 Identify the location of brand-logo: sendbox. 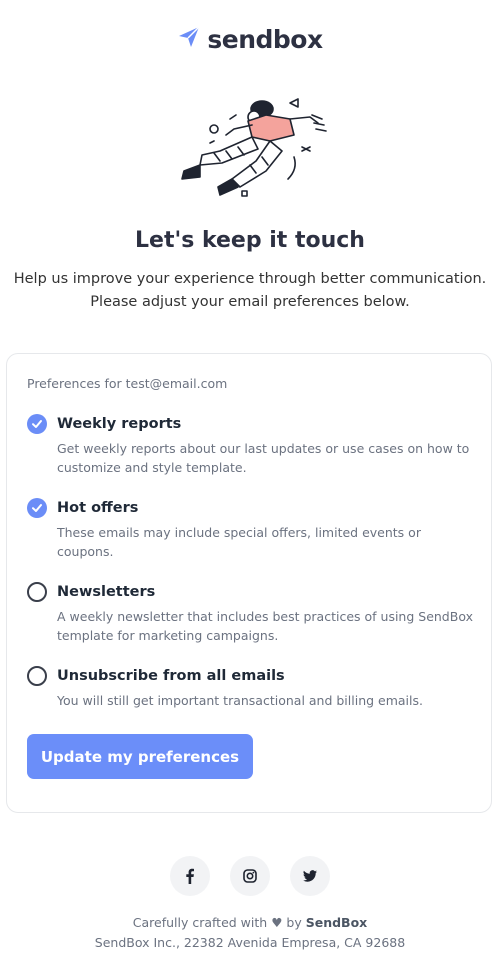
(250, 39).